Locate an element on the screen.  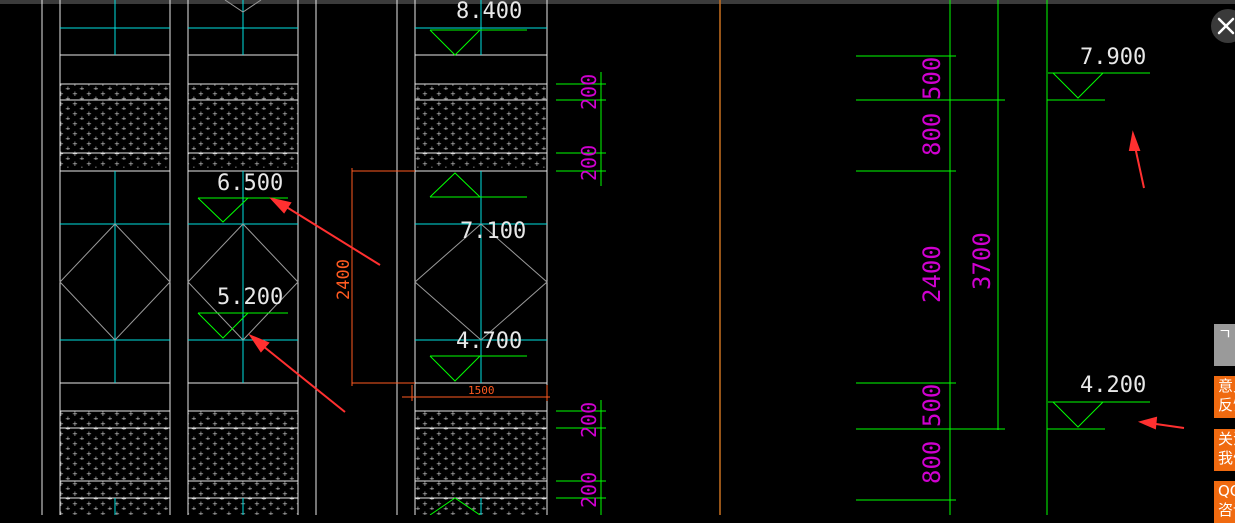
right-dimension-labels: 500 800 2400 3700 500 800 is located at coordinates (957, 270).